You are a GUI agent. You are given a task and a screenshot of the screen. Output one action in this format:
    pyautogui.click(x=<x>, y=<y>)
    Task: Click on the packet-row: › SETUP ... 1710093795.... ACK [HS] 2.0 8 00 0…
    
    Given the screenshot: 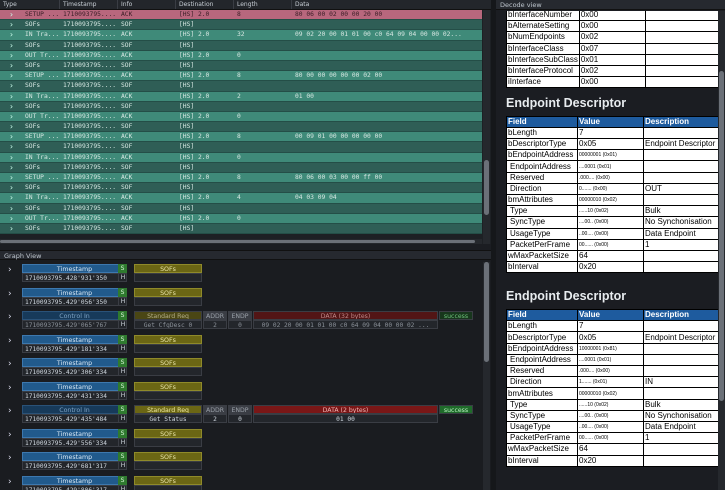 What is the action you would take?
    pyautogui.click(x=241, y=137)
    